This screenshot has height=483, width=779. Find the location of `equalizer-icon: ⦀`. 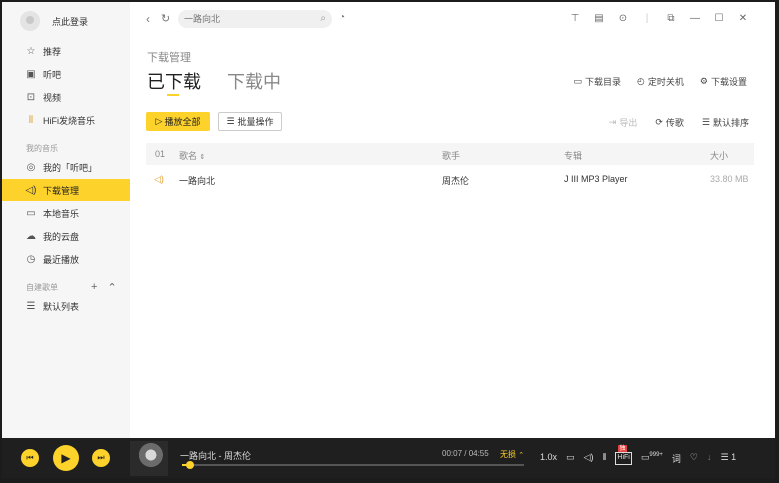

equalizer-icon: ⦀ is located at coordinates (604, 458).